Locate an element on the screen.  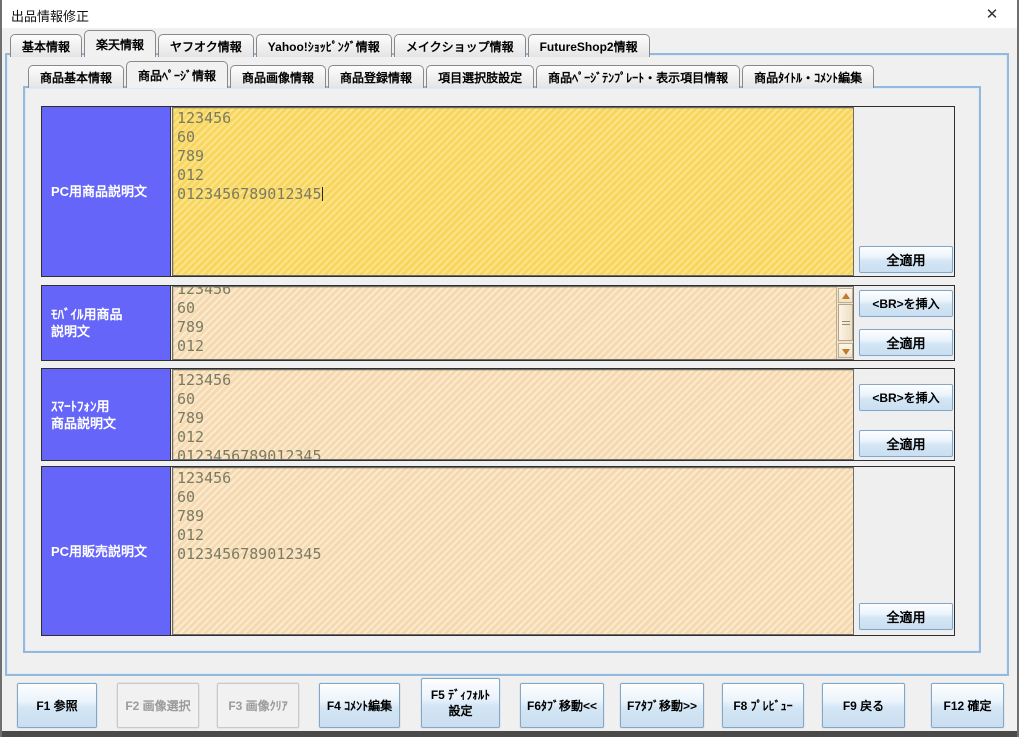
pc-sales-description-label: PC用販売説明文 is located at coordinates (106, 551).